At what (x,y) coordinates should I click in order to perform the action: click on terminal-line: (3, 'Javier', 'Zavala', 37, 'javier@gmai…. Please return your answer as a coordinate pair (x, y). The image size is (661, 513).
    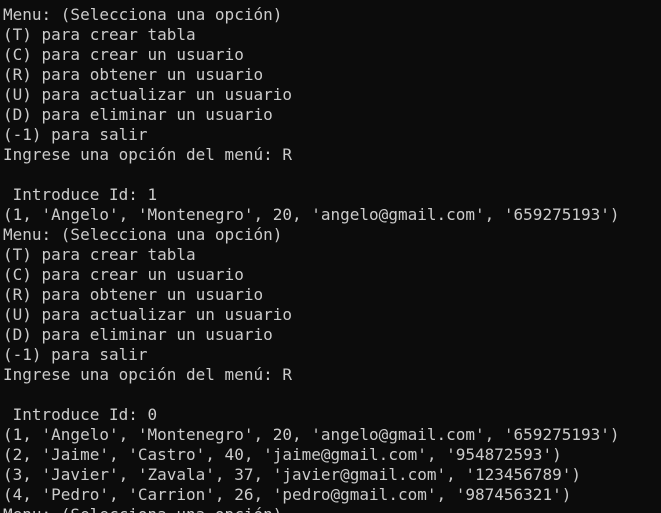
    Looking at the image, I should click on (292, 474).